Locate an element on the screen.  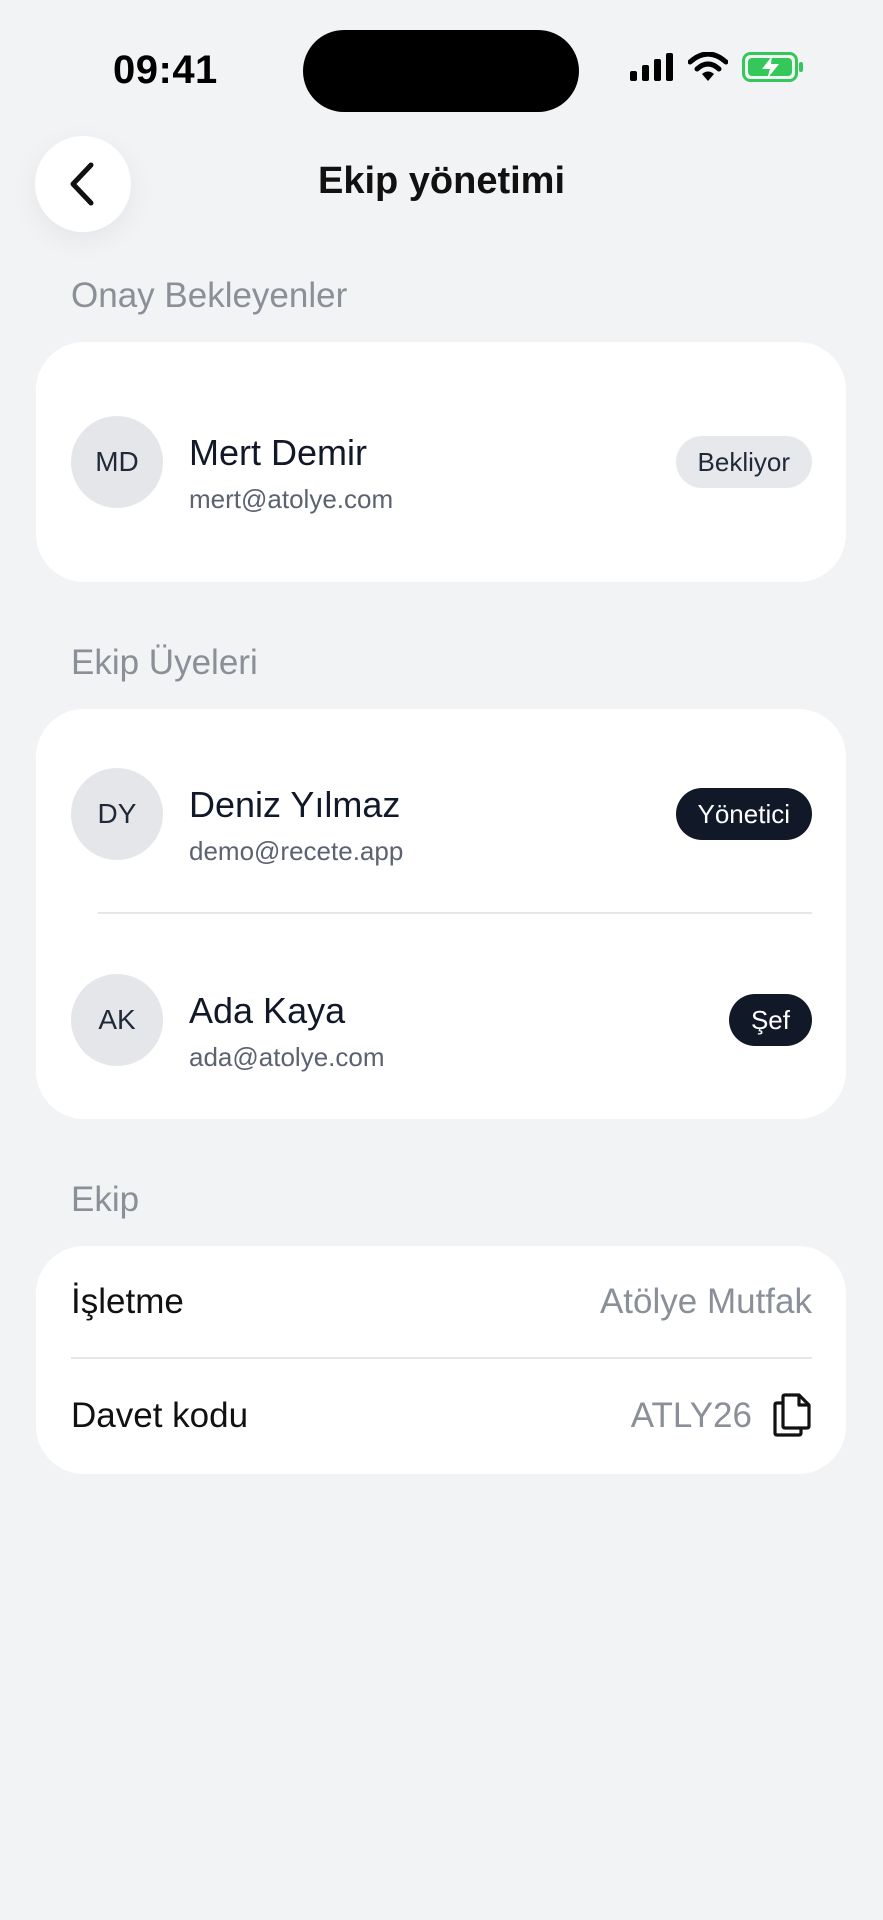
copy-button is located at coordinates (792, 1415).